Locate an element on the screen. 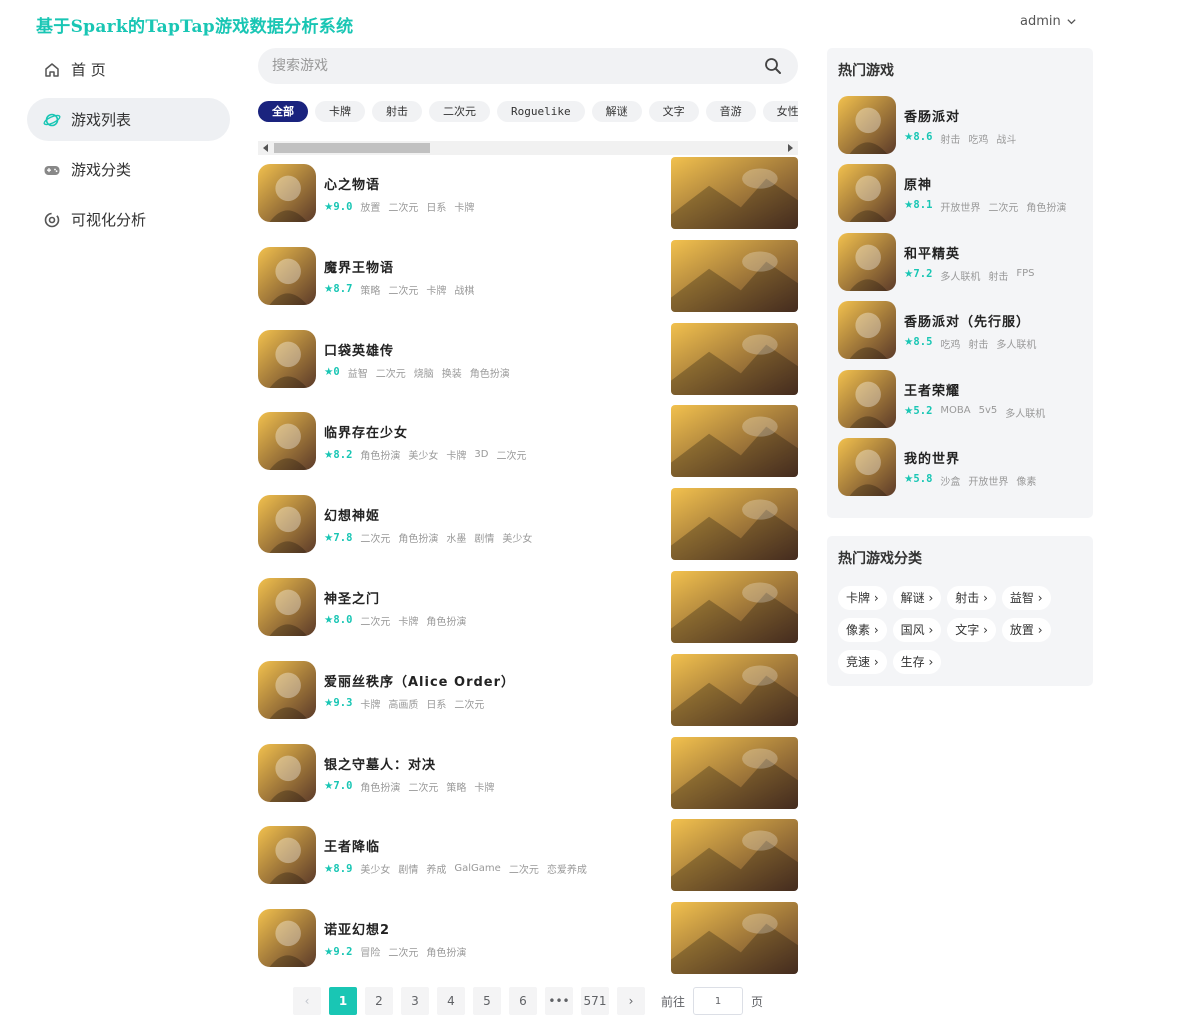 This screenshot has width=1202, height=1021. game-row: 神圣之门 ★8.0 二次元 卡牌 角色扮演 is located at coordinates (528, 615).